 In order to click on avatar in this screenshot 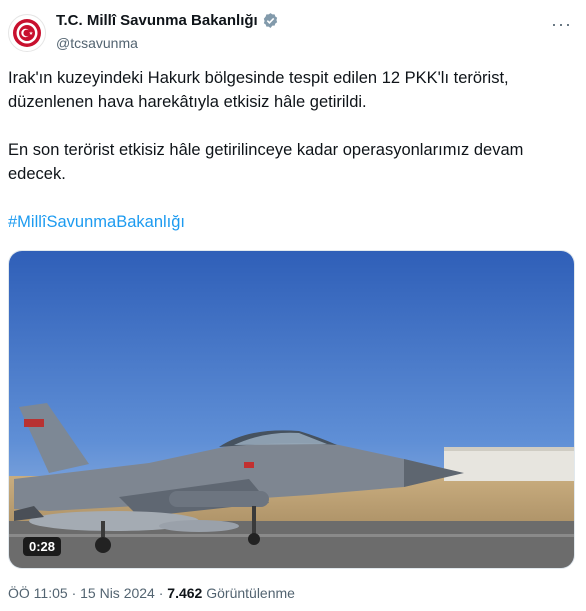, I will do `click(27, 33)`.